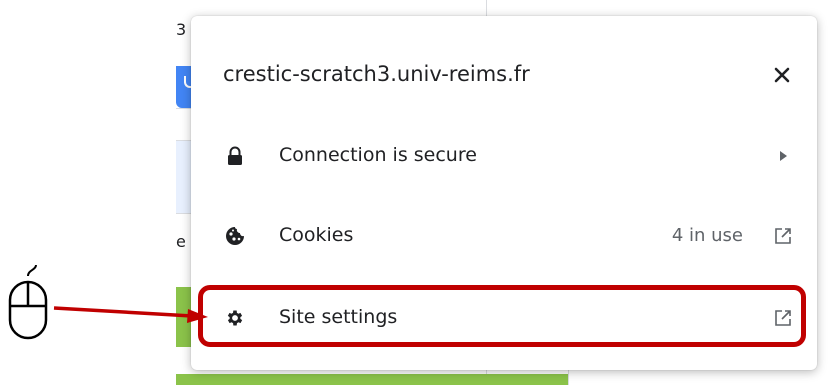 The image size is (832, 385). I want to click on cookies-count: 4 in use, so click(707, 235).